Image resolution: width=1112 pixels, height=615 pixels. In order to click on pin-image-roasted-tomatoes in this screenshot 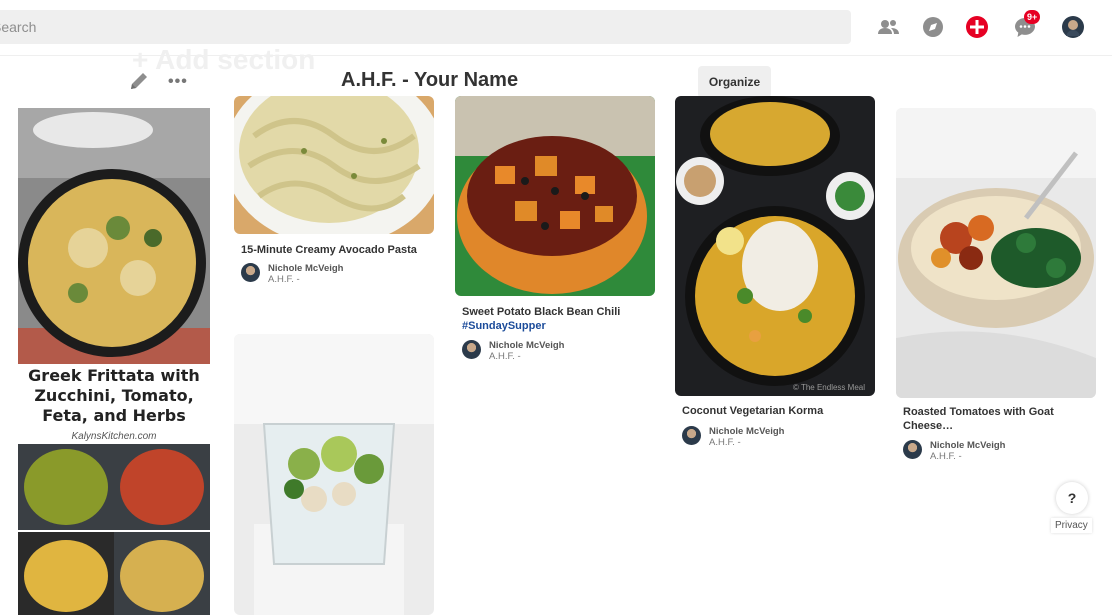, I will do `click(996, 253)`.